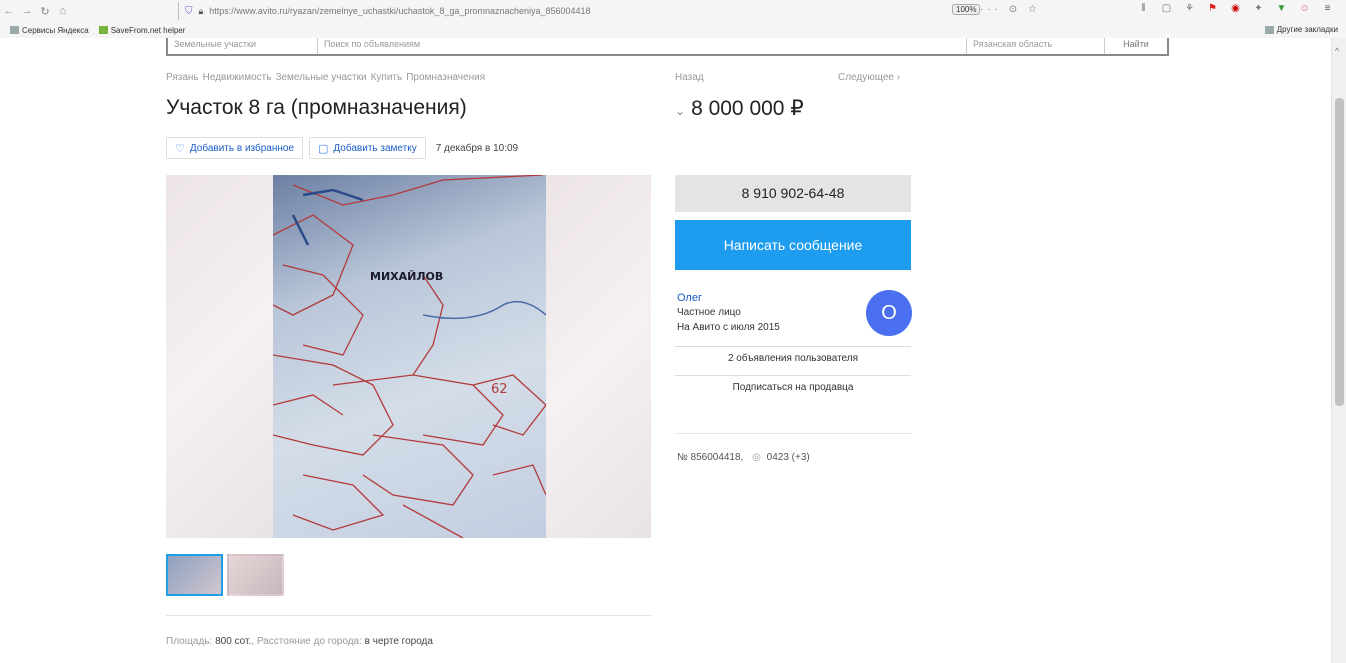 The image size is (1346, 663). What do you see at coordinates (148, 30) in the screenshot?
I see `bookmark-label: SaveFrom.net helper` at bounding box center [148, 30].